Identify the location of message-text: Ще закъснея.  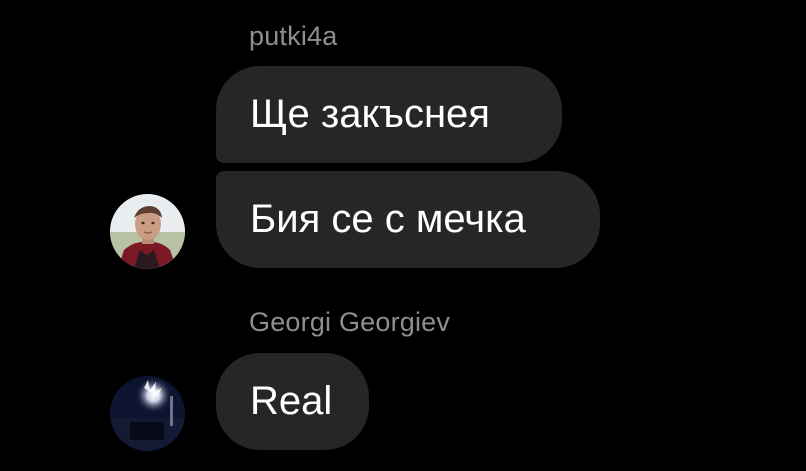
(370, 114).